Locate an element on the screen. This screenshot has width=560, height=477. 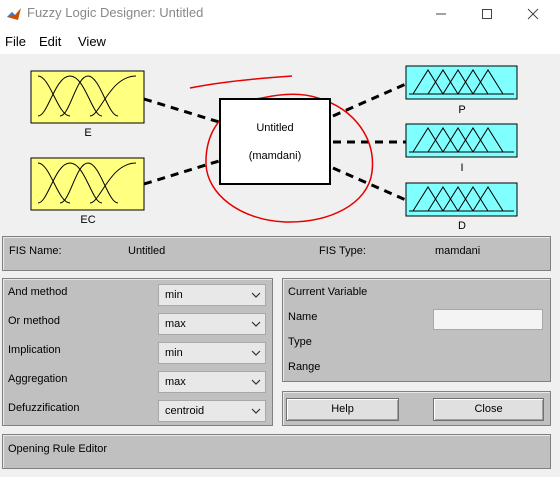
output-p-block is located at coordinates (461, 82).